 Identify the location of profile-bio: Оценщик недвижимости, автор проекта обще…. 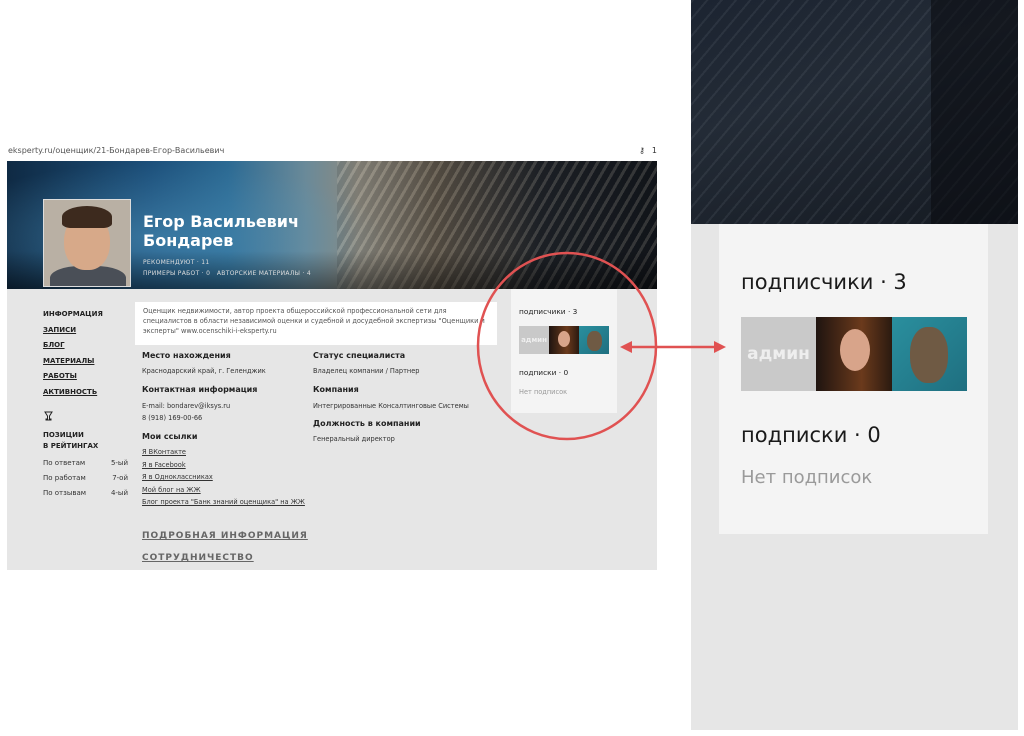
(316, 323).